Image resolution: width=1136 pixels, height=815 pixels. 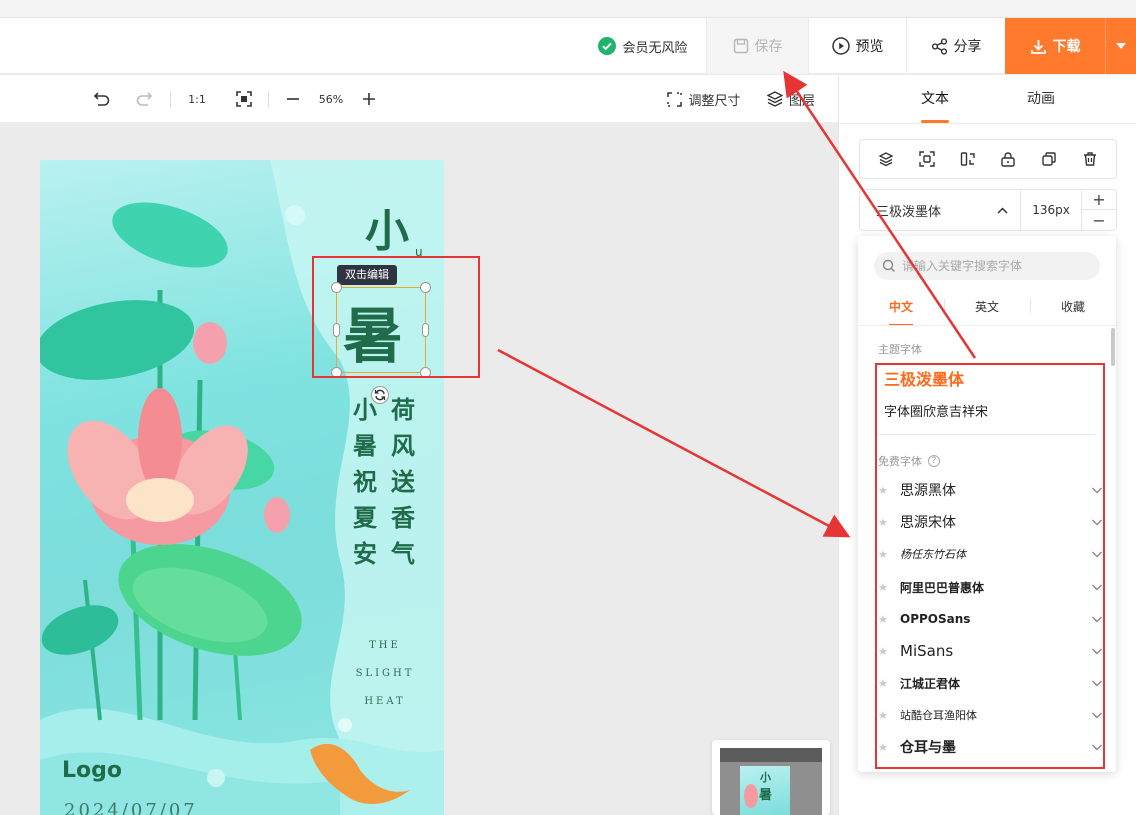 What do you see at coordinates (939, 46) in the screenshot?
I see `share-icon` at bounding box center [939, 46].